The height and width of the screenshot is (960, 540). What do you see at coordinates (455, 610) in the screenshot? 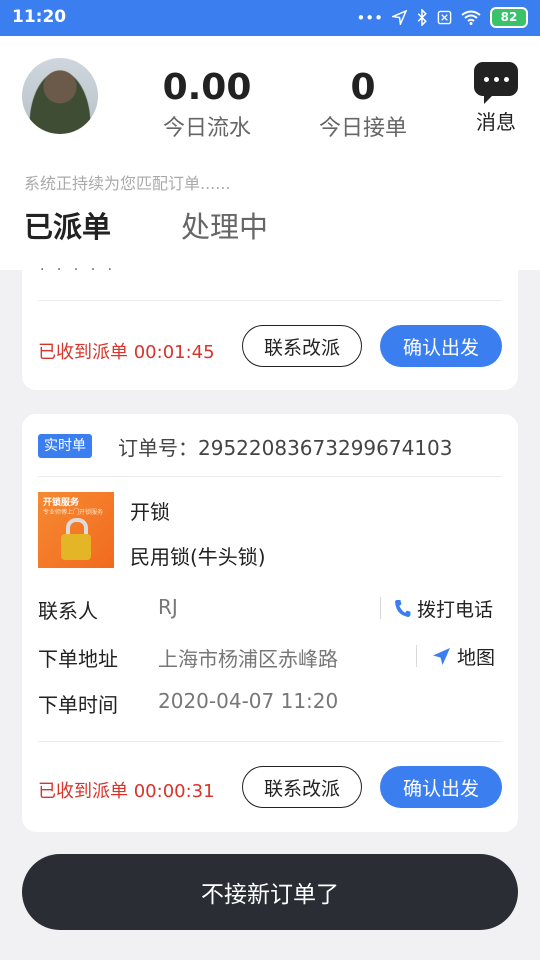
I see `call-label: 拨打电话` at bounding box center [455, 610].